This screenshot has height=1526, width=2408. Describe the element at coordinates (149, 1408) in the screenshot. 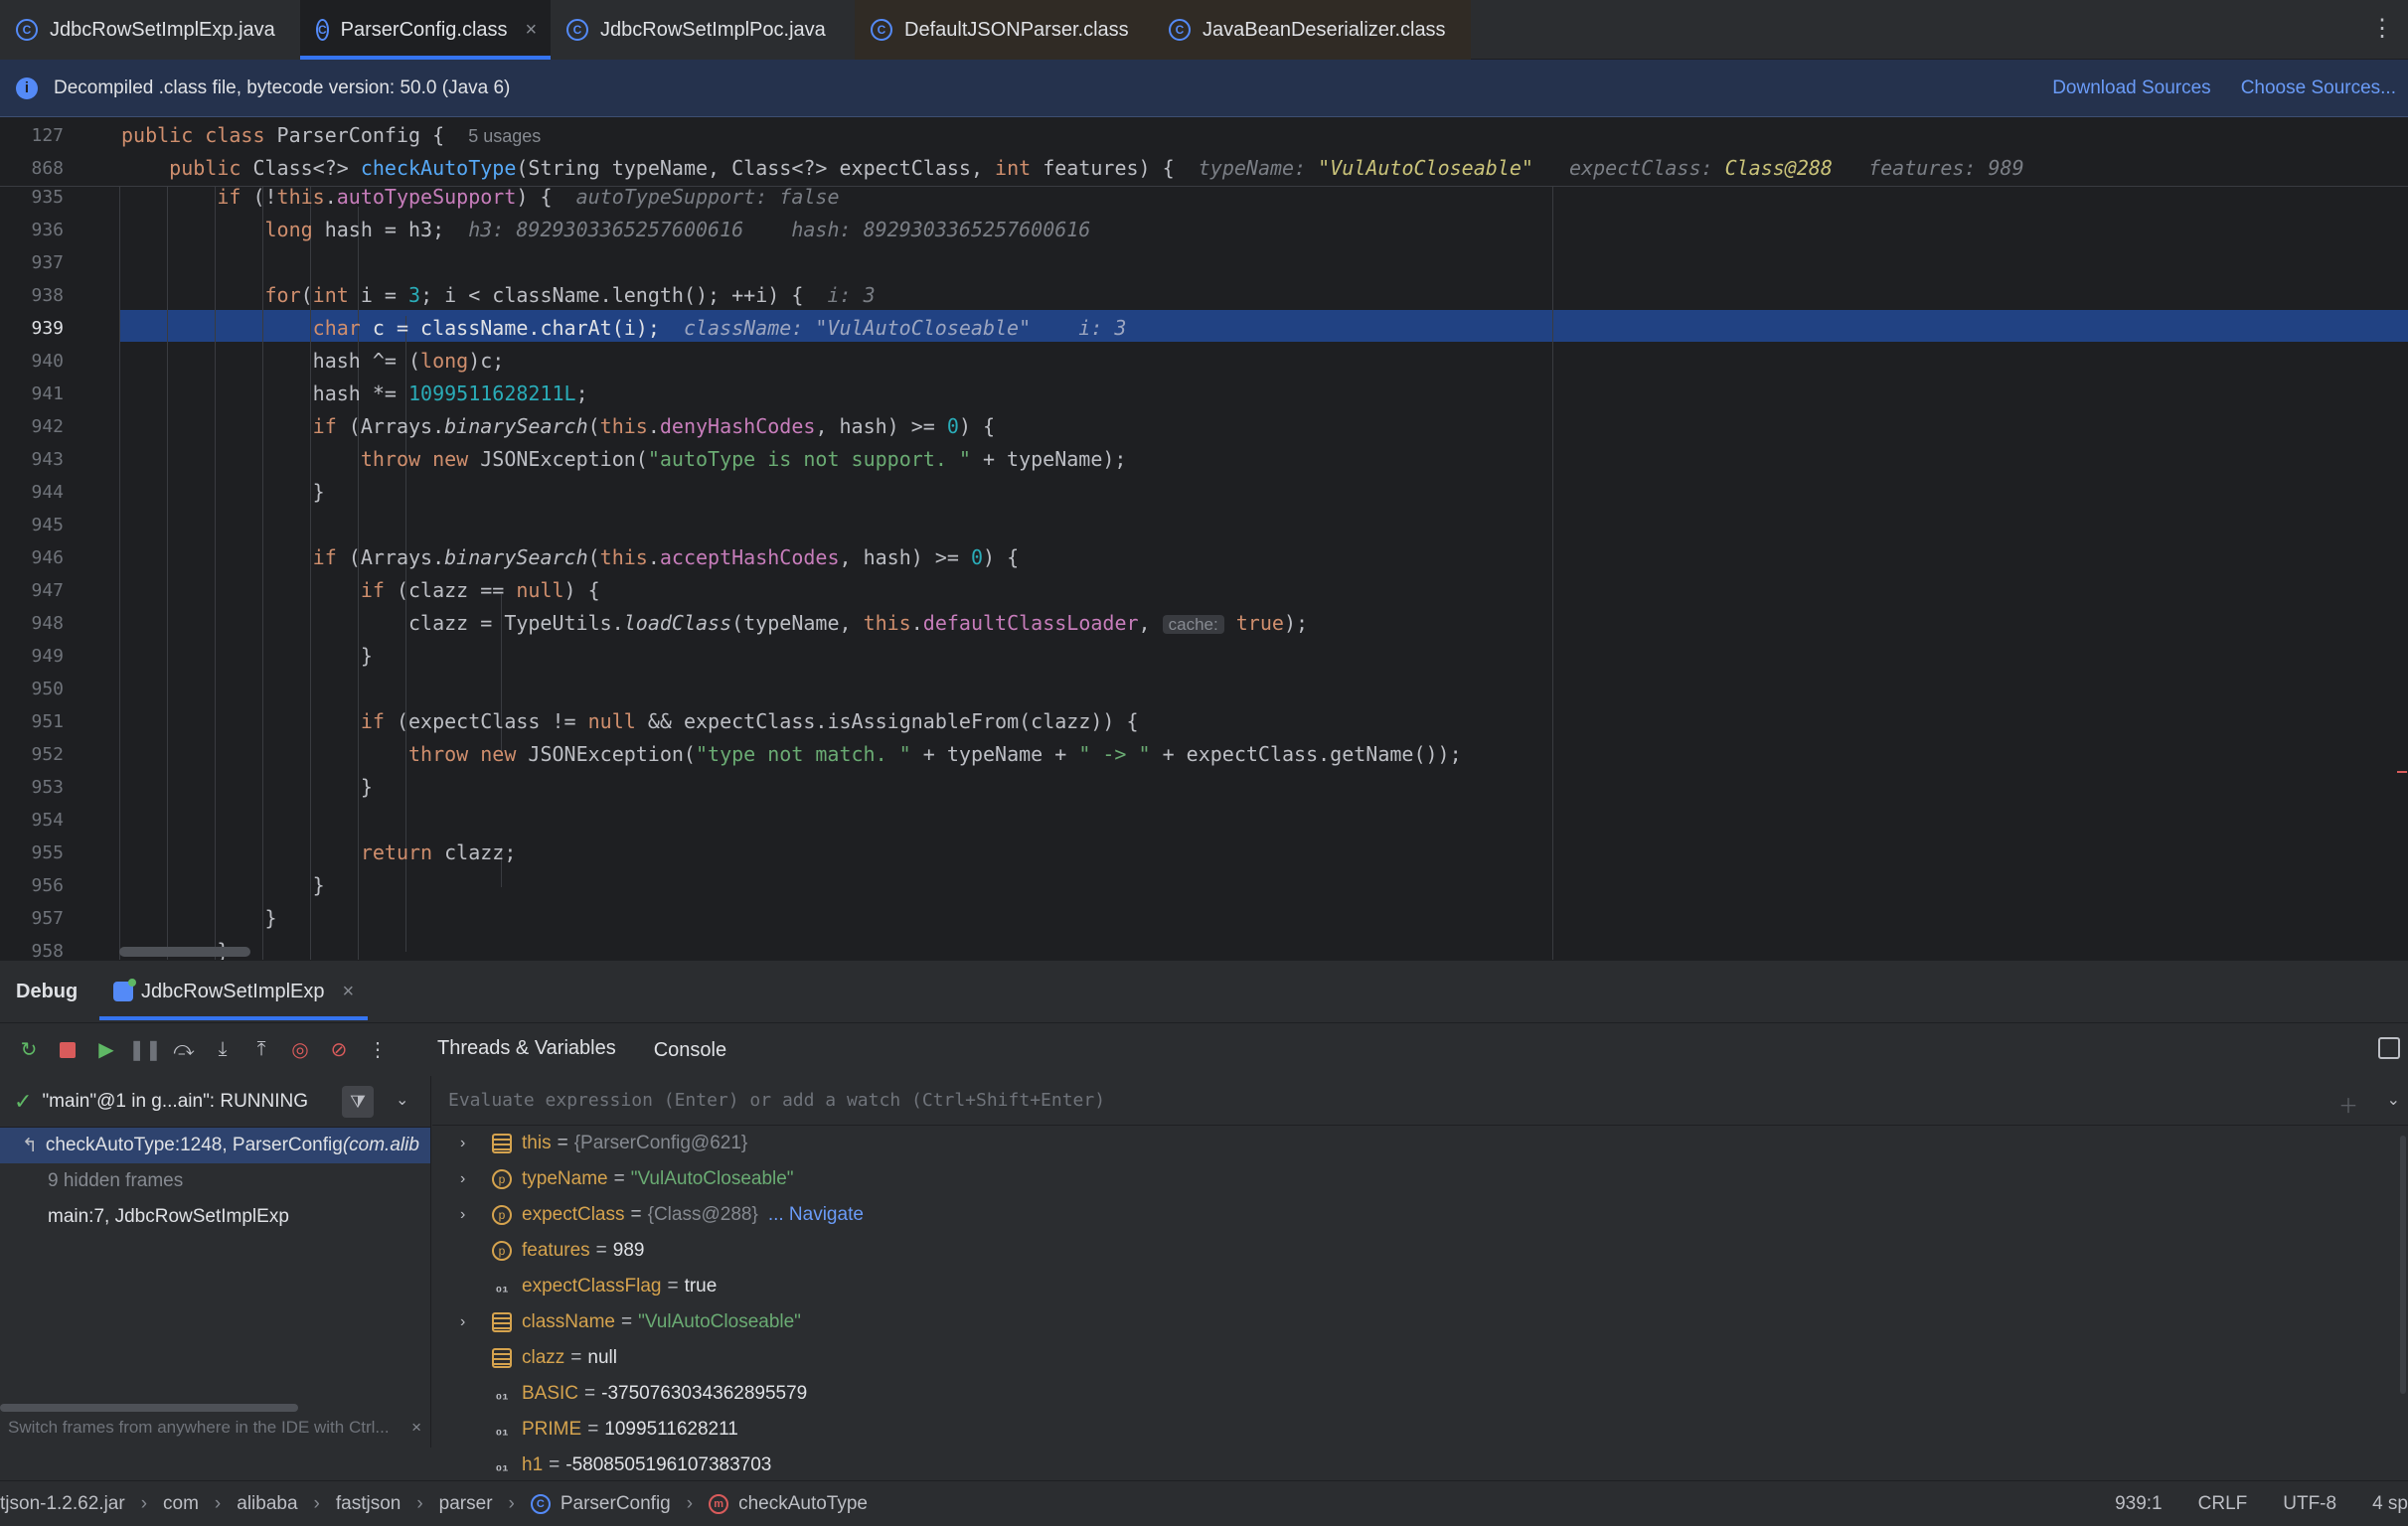

I see `frames-horizontal-scrollbar` at that location.